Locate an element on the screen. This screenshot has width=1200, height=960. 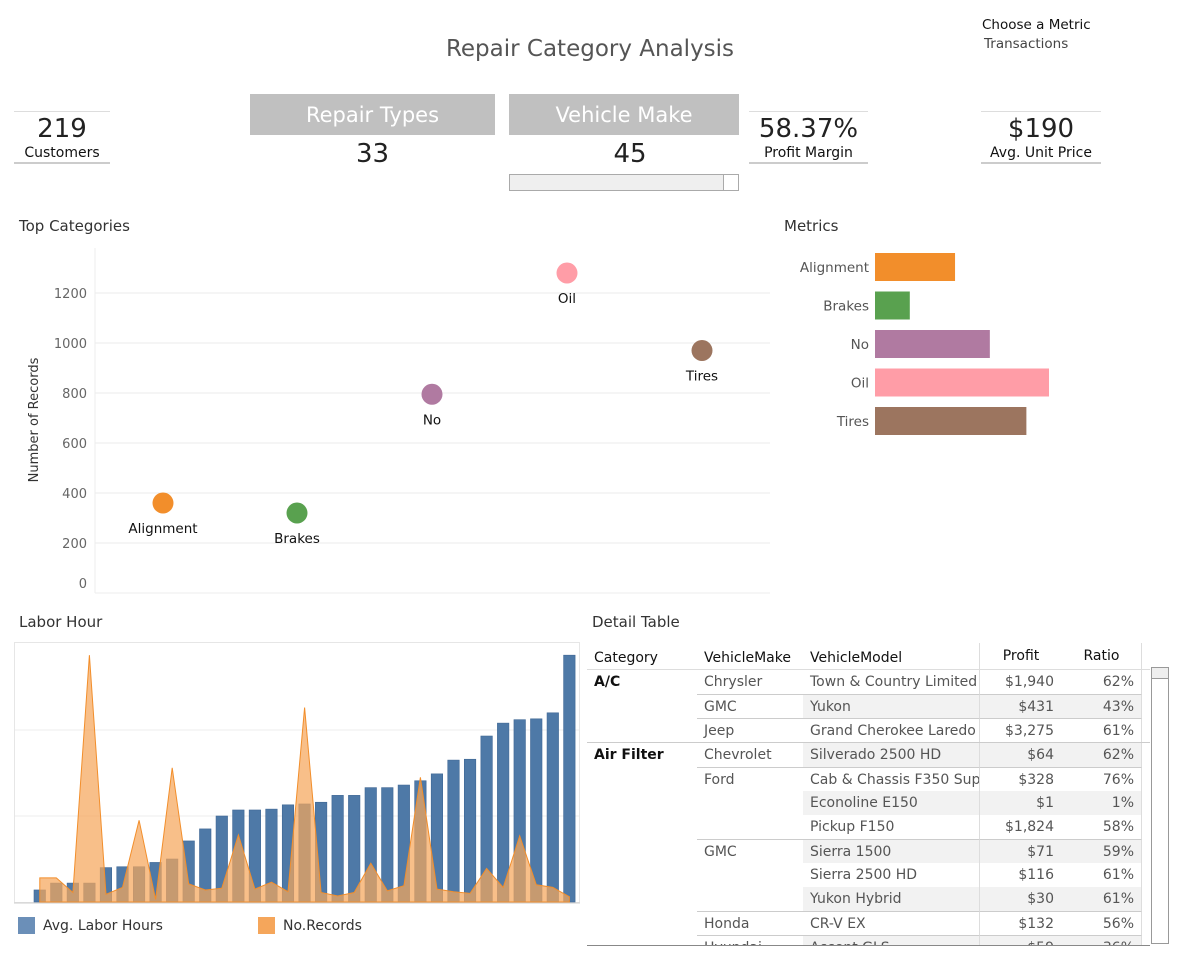
table-row: Pickup F150 $1,824 58% is located at coordinates (868, 827).